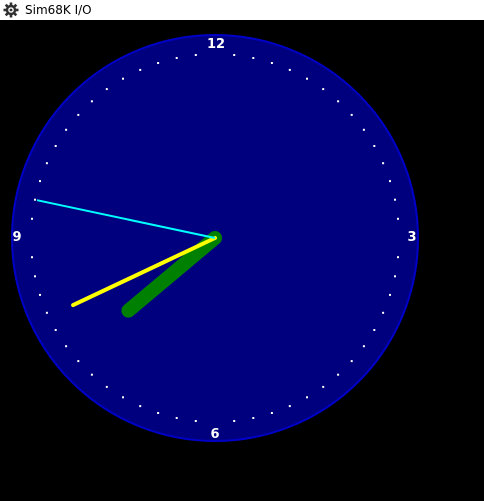  I want to click on window-titlebar: Sim68K I/O, so click(242, 10).